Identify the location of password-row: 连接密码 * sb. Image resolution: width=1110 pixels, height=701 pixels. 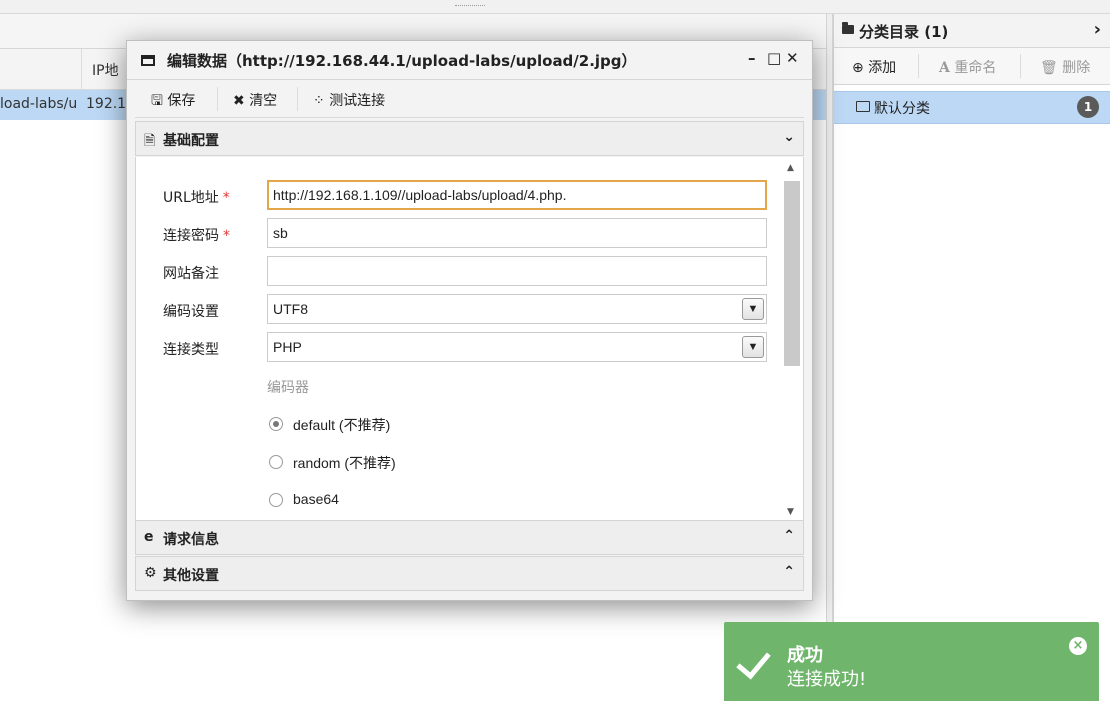
(461, 234).